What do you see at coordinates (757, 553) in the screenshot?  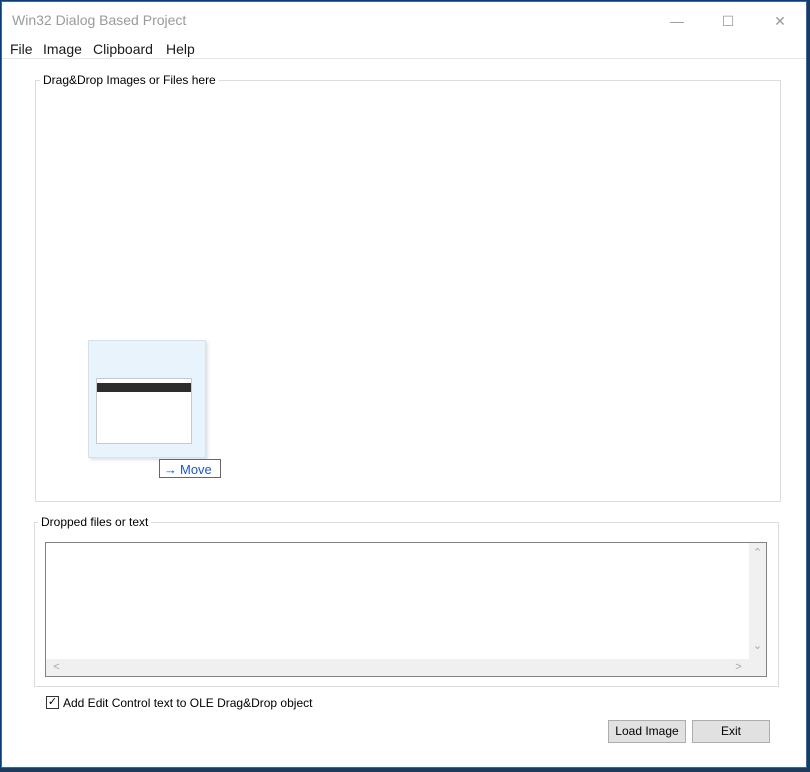 I see `scroll-up-icon: ⌃` at bounding box center [757, 553].